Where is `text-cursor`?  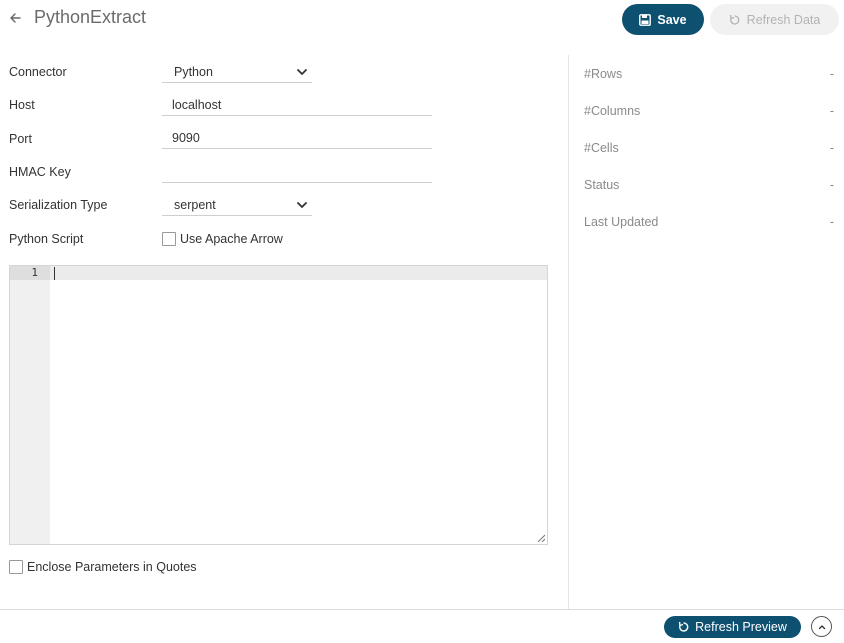 text-cursor is located at coordinates (54, 273).